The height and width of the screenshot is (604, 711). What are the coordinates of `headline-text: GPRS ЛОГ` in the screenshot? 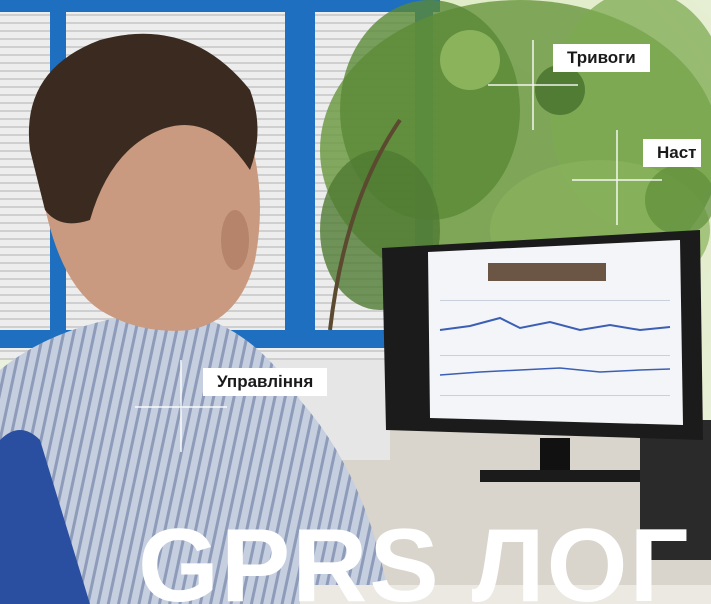 It's located at (414, 556).